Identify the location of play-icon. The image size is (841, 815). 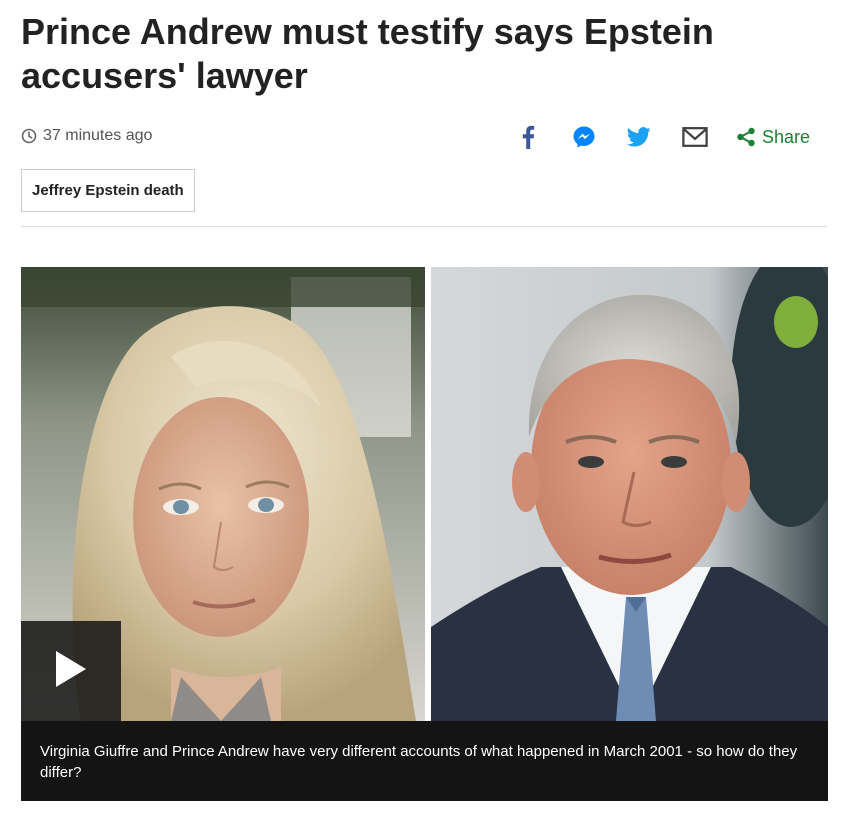
(71, 671).